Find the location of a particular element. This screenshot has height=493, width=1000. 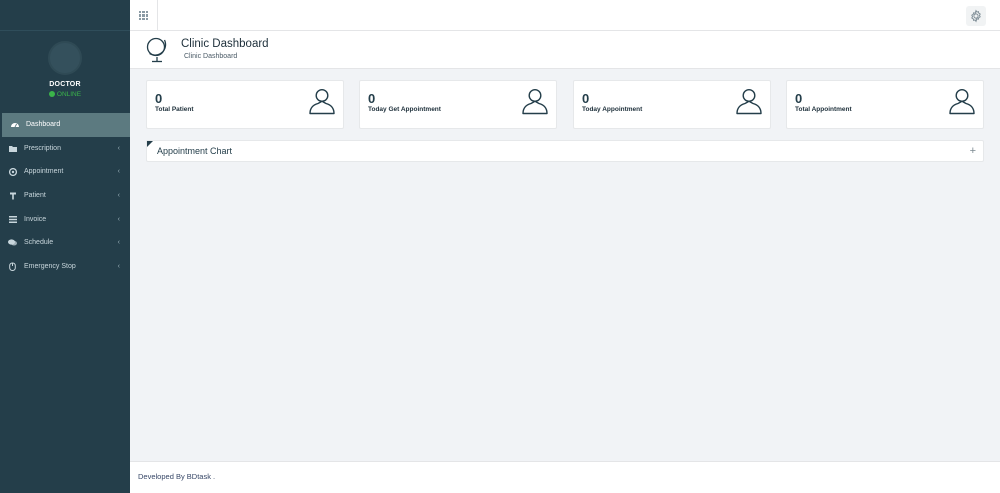

stat-card-total-patient: 0 Total Patient is located at coordinates (245, 104).